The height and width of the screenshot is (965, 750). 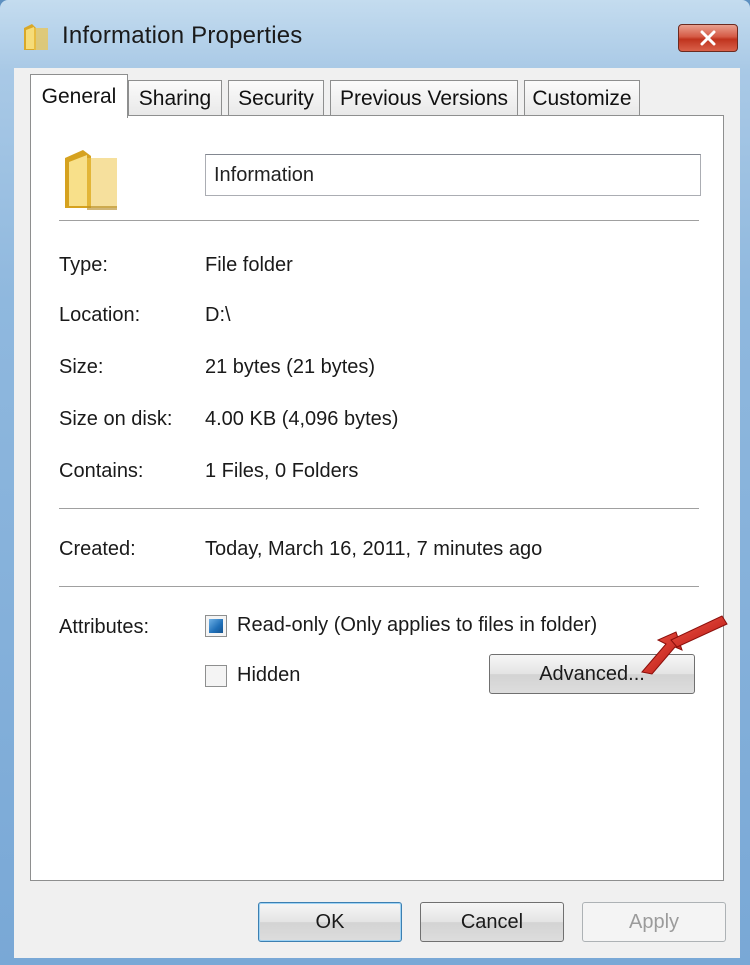 I want to click on cancel-button: Cancel, so click(x=492, y=922).